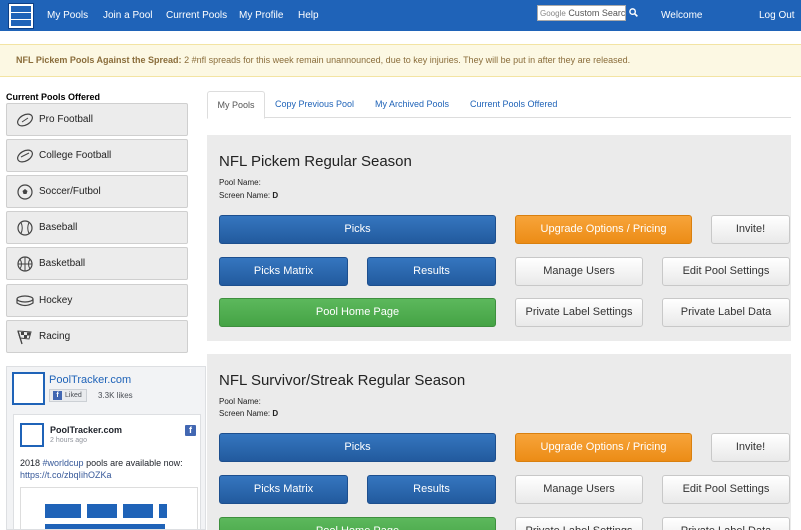  Describe the element at coordinates (66, 119) in the screenshot. I see `sidebar-item-label: Pro Football` at that location.